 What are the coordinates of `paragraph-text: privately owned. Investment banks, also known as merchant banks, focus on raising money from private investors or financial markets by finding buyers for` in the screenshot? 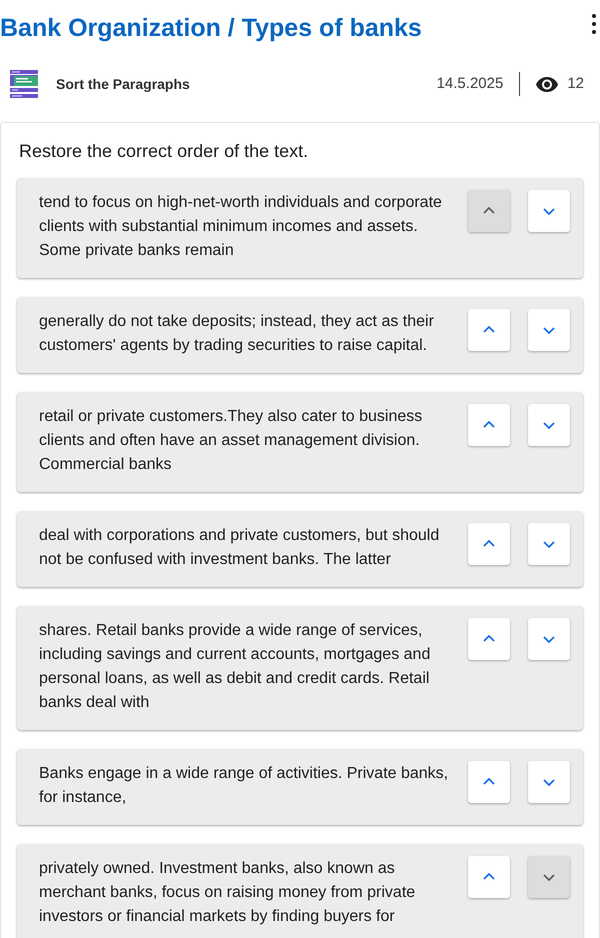 It's located at (227, 893).